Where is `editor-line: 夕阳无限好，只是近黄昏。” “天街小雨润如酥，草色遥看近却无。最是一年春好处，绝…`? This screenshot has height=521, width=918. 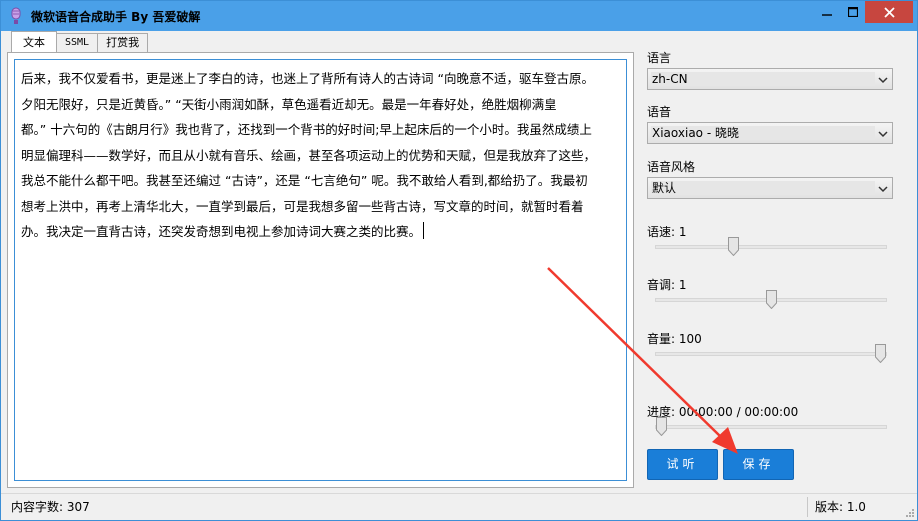
editor-line: 夕阳无限好，只是近黄昏。” “天街小雨润如酥，草色遥看近却无。最是一年春好处，绝… is located at coordinates (289, 104).